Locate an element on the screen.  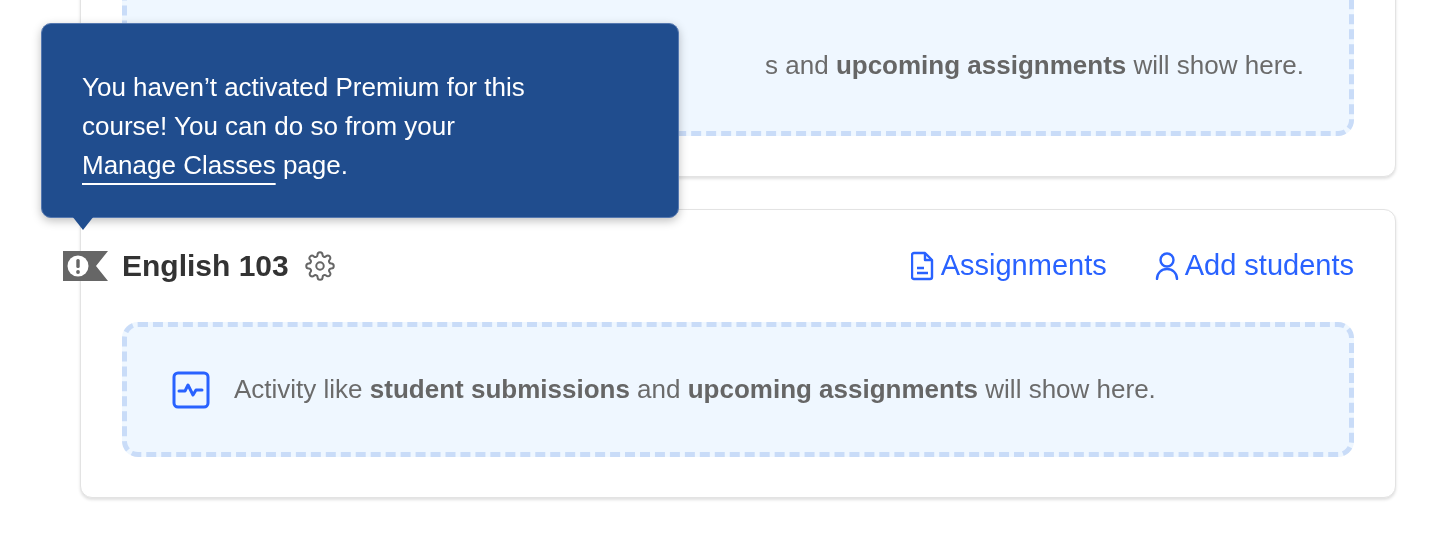
course-title: English 103 is located at coordinates (205, 266).